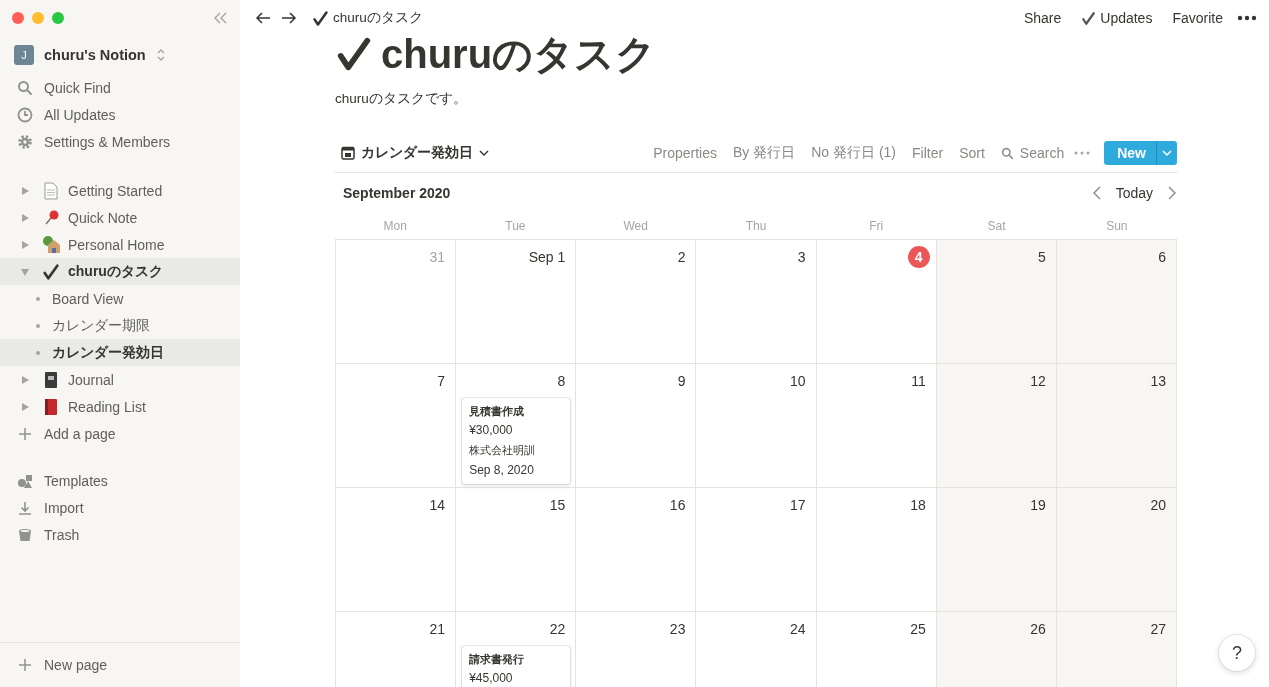 The width and height of the screenshot is (1269, 687). I want to click on day-cell: 12, so click(996, 426).